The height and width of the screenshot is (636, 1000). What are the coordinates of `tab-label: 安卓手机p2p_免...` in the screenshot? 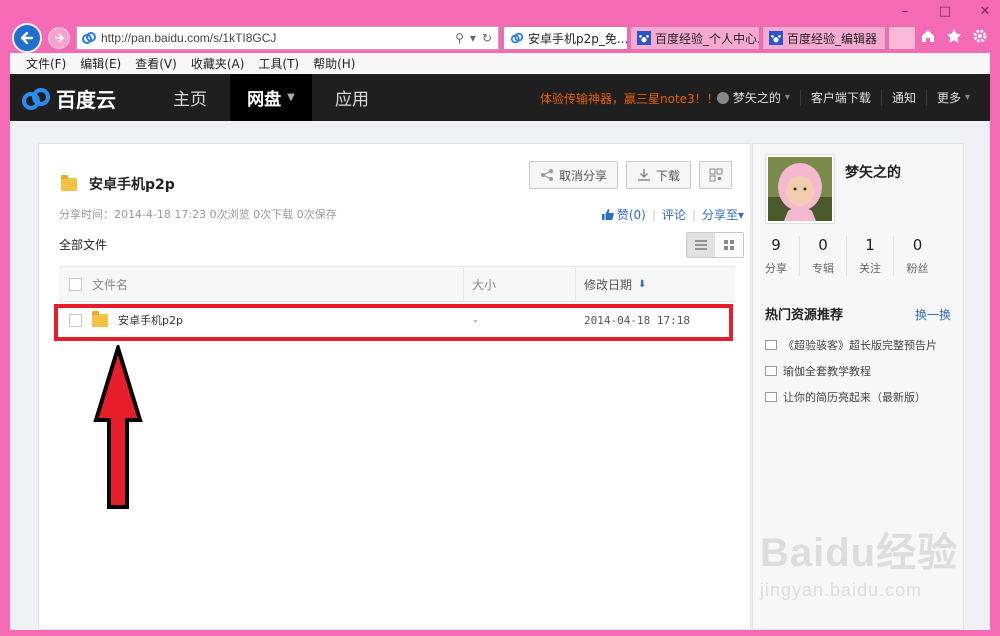 It's located at (578, 38).